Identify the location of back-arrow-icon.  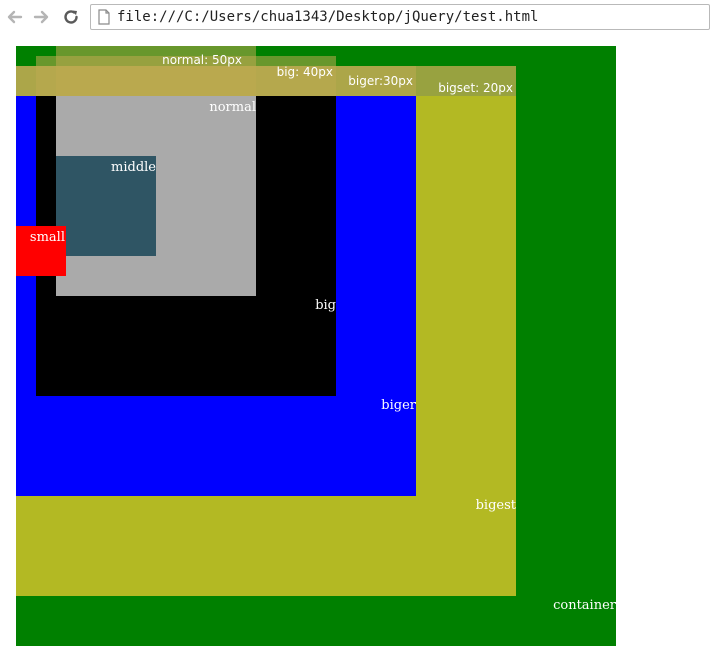
(15, 17).